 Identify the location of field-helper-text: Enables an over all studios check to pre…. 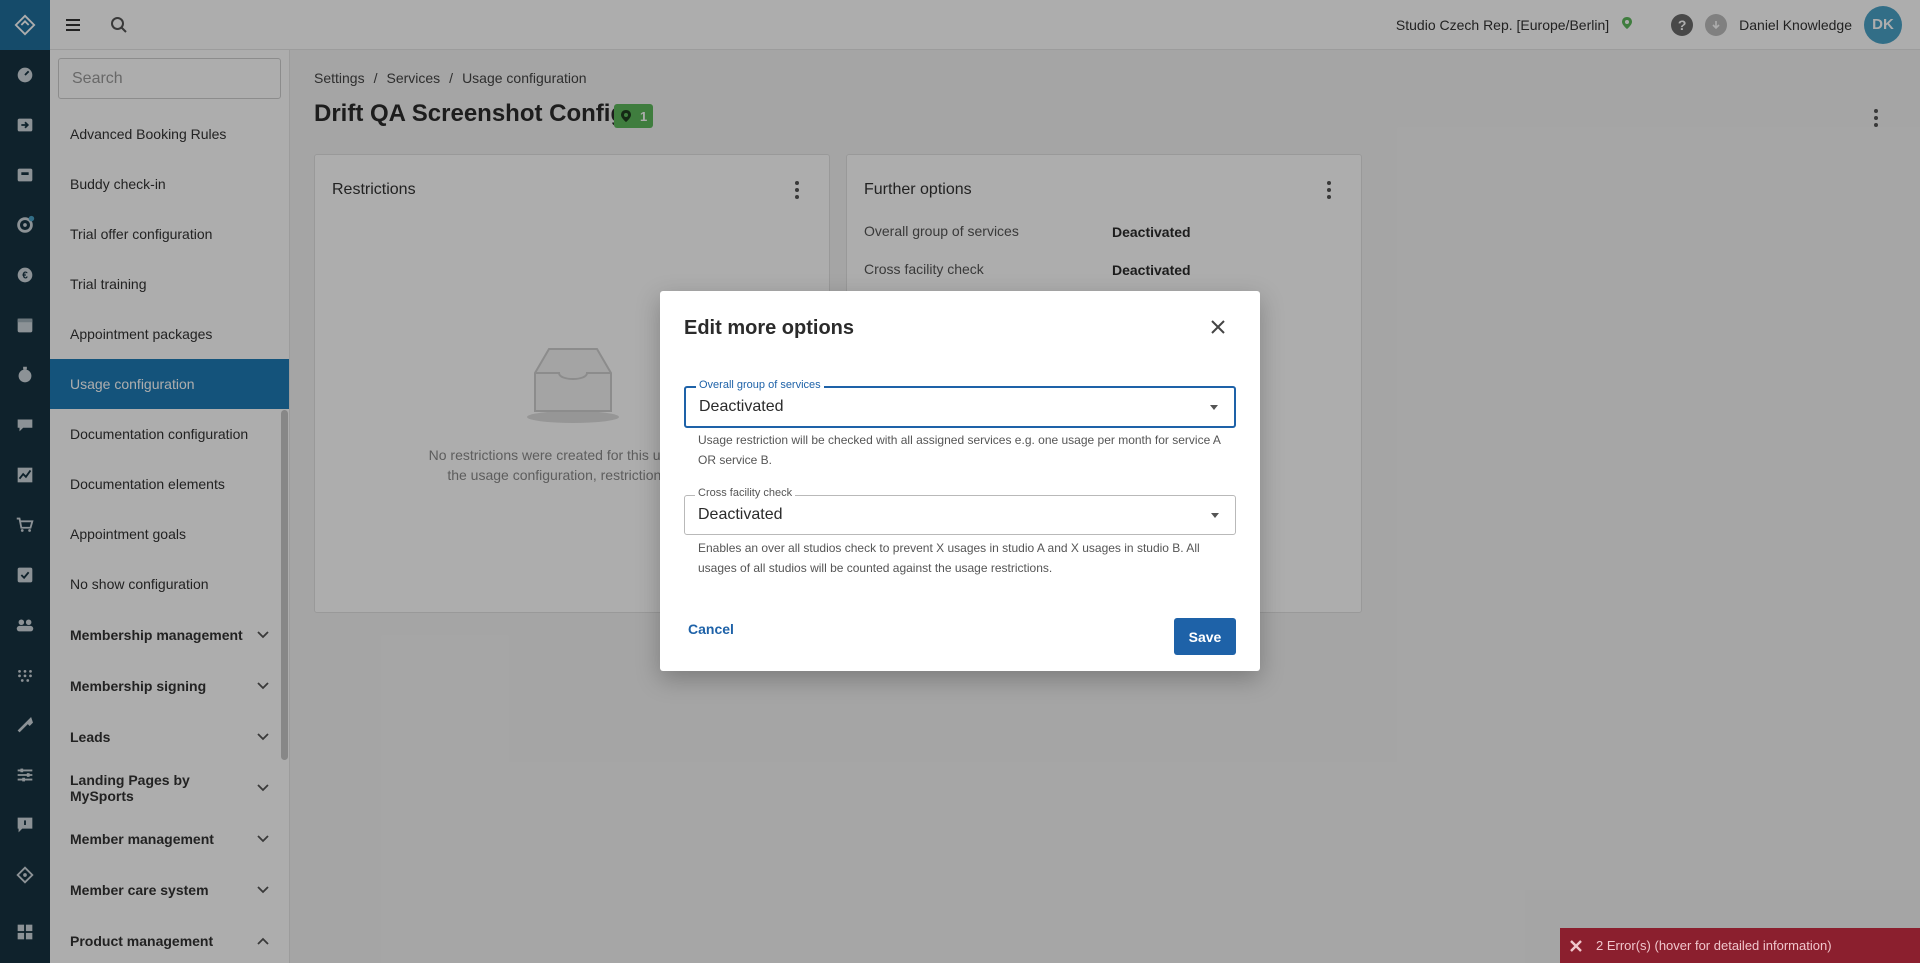
(949, 558).